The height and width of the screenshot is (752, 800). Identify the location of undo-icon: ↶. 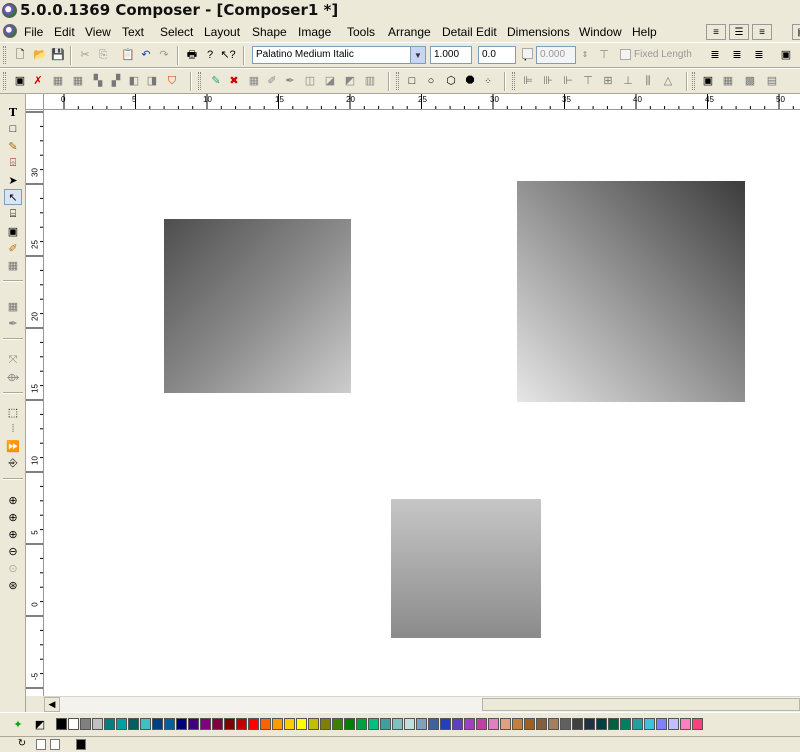
(146, 55).